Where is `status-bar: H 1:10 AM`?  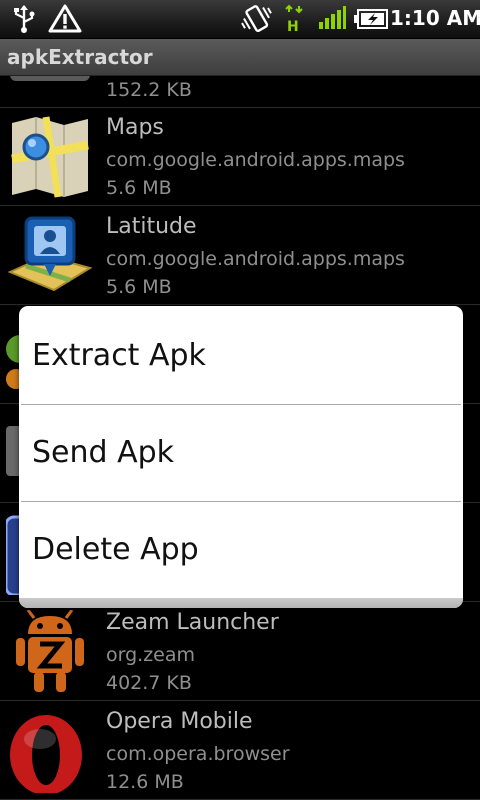
status-bar: H 1:10 AM is located at coordinates (240, 19).